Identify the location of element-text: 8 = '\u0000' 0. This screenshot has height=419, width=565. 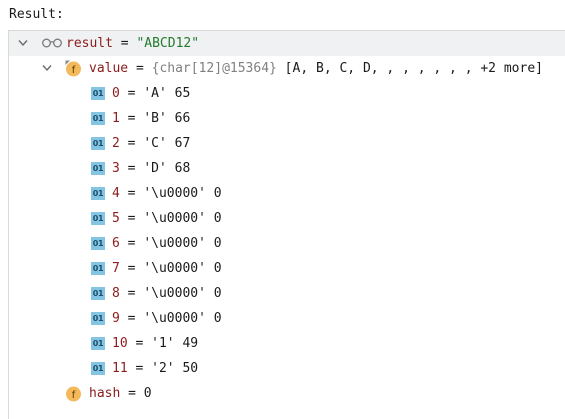
(167, 293).